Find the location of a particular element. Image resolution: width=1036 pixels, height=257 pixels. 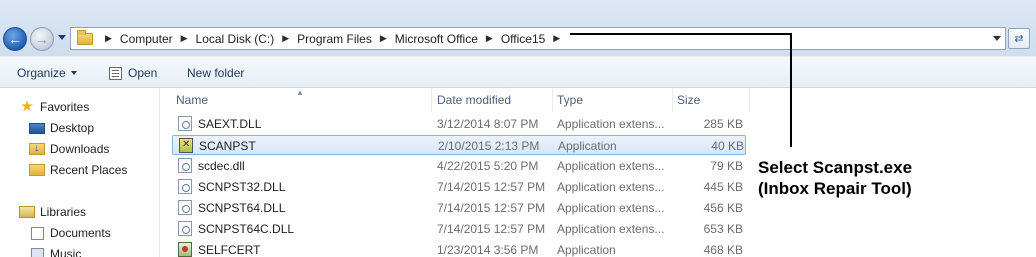

back-arrow-icon: ← is located at coordinates (15, 39).